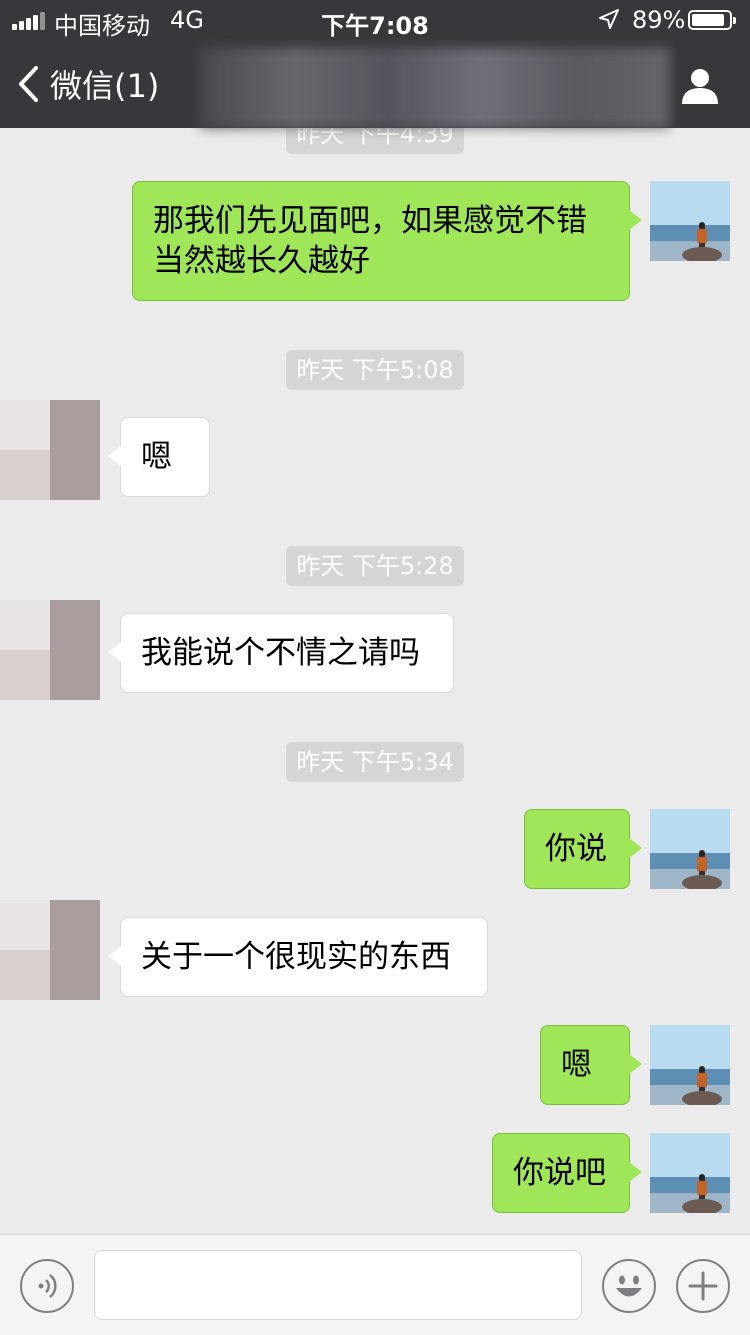 The width and height of the screenshot is (750, 1335). What do you see at coordinates (105, 86) in the screenshot?
I see `back-label: 微信(1)` at bounding box center [105, 86].